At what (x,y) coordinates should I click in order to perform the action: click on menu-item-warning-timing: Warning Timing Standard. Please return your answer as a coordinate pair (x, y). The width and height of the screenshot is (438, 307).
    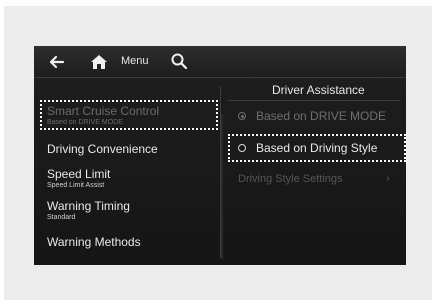
    Looking at the image, I should click on (88, 210).